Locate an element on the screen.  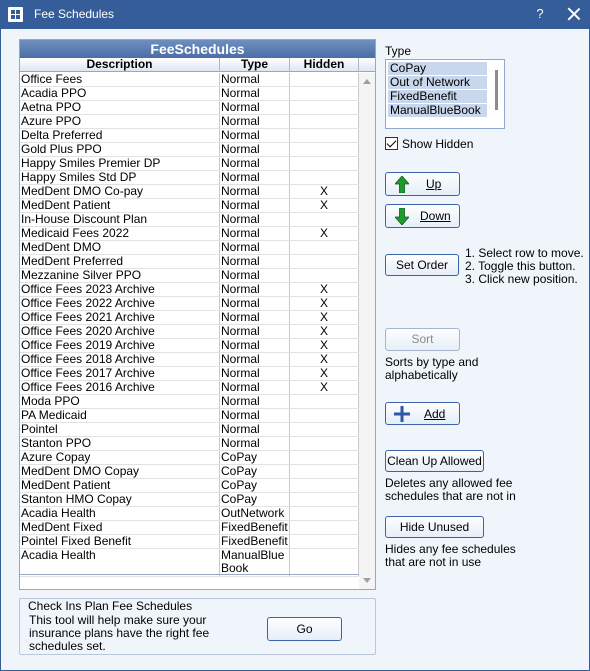
grid-header: Description Type Hidden is located at coordinates (197, 65).